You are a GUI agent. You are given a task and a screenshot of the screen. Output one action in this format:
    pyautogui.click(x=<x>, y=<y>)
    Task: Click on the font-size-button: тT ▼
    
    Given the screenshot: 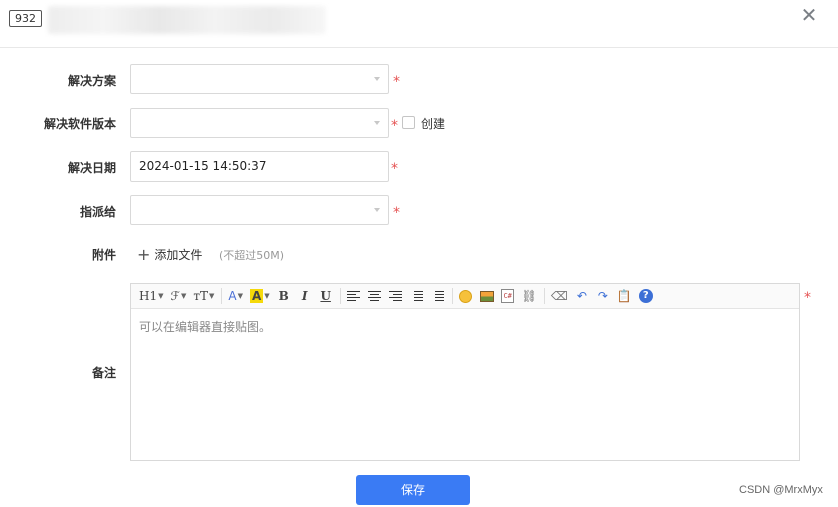 What is the action you would take?
    pyautogui.click(x=203, y=296)
    